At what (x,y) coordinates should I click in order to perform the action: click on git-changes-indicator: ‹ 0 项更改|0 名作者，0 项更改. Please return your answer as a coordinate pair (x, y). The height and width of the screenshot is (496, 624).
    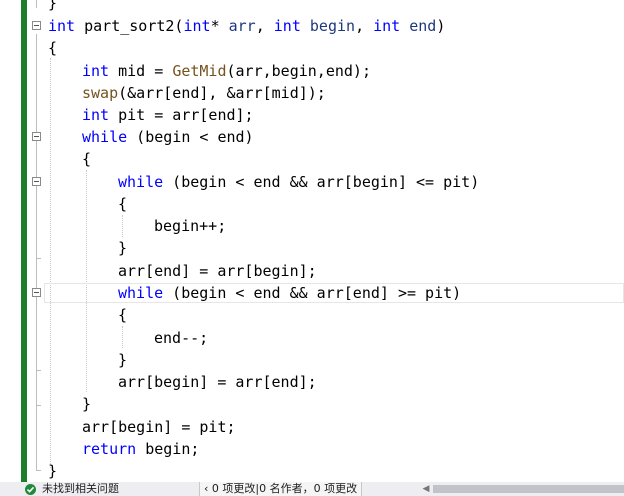
    Looking at the image, I should click on (281, 489).